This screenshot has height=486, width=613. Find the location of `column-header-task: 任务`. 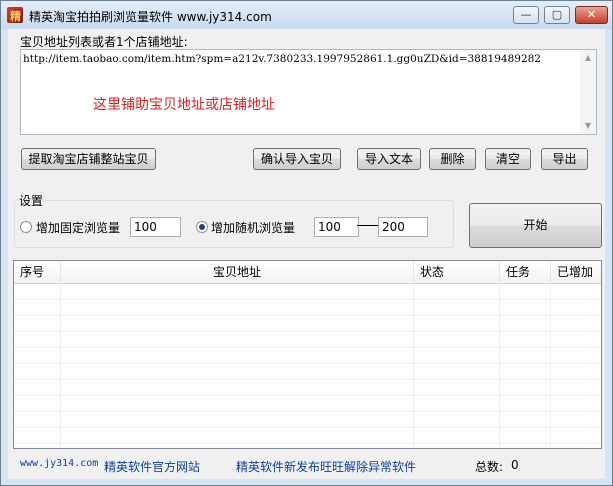

column-header-task: 任务 is located at coordinates (525, 272).